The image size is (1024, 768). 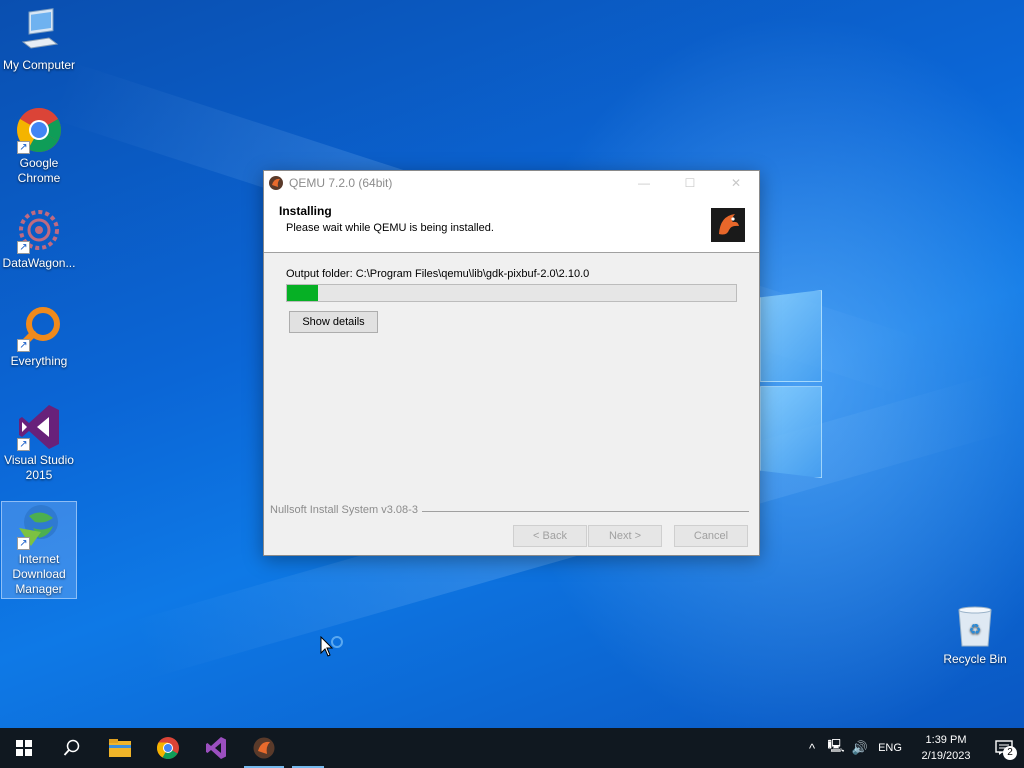 What do you see at coordinates (39, 170) in the screenshot?
I see `desktop-icon-label: Google Chrome` at bounding box center [39, 170].